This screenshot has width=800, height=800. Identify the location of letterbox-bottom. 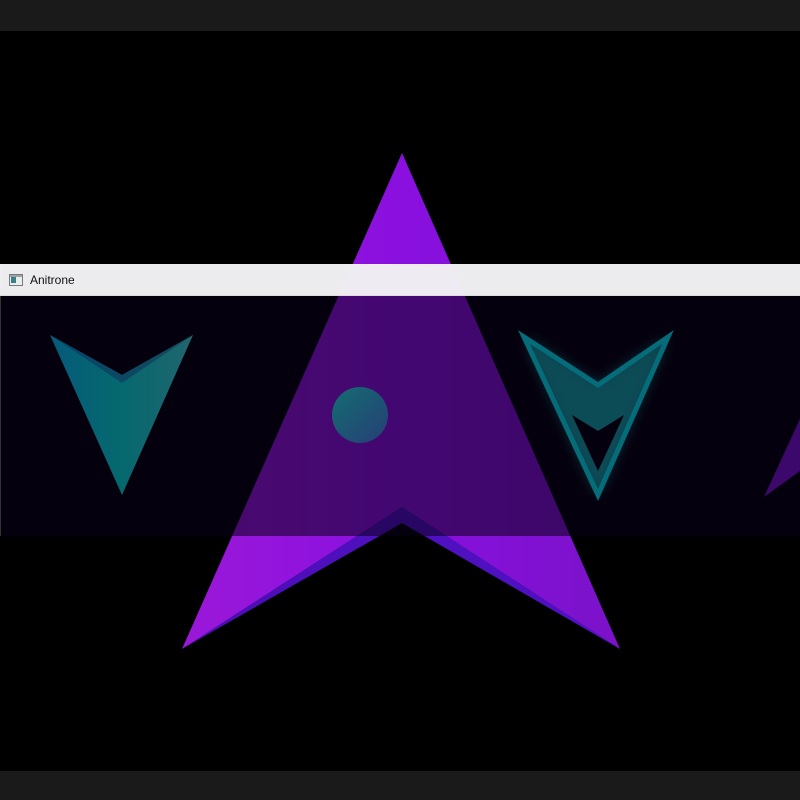
(400, 785).